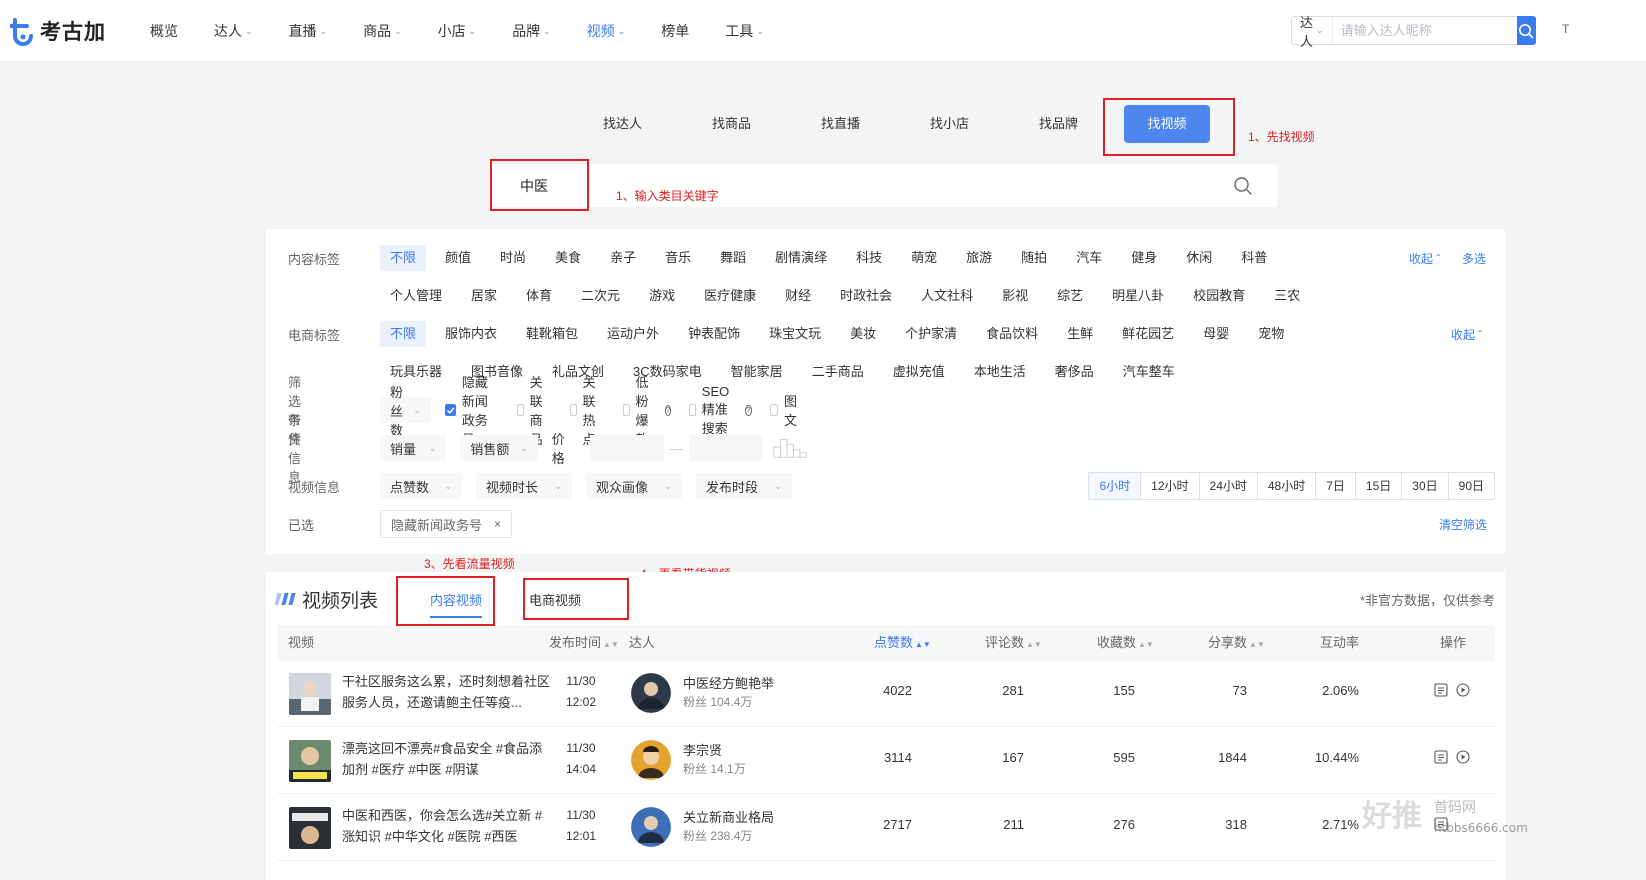 This screenshot has width=1646, height=880. Describe the element at coordinates (513, 258) in the screenshot. I see `tag-item: 时尚` at that location.